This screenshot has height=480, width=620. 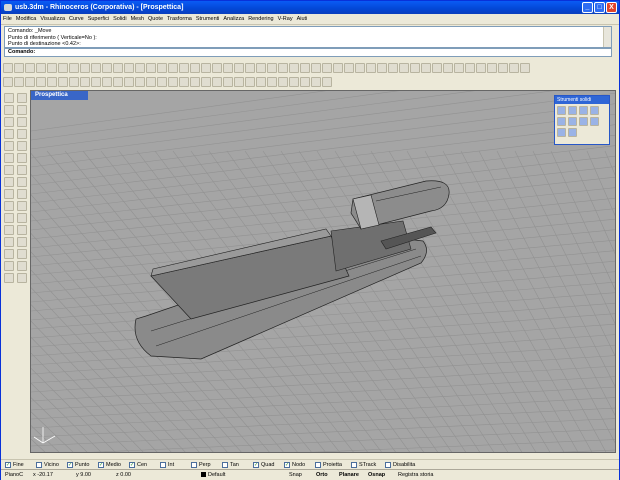 What do you see at coordinates (52, 19) in the screenshot?
I see `menu-visualizza: Visualizza` at bounding box center [52, 19].